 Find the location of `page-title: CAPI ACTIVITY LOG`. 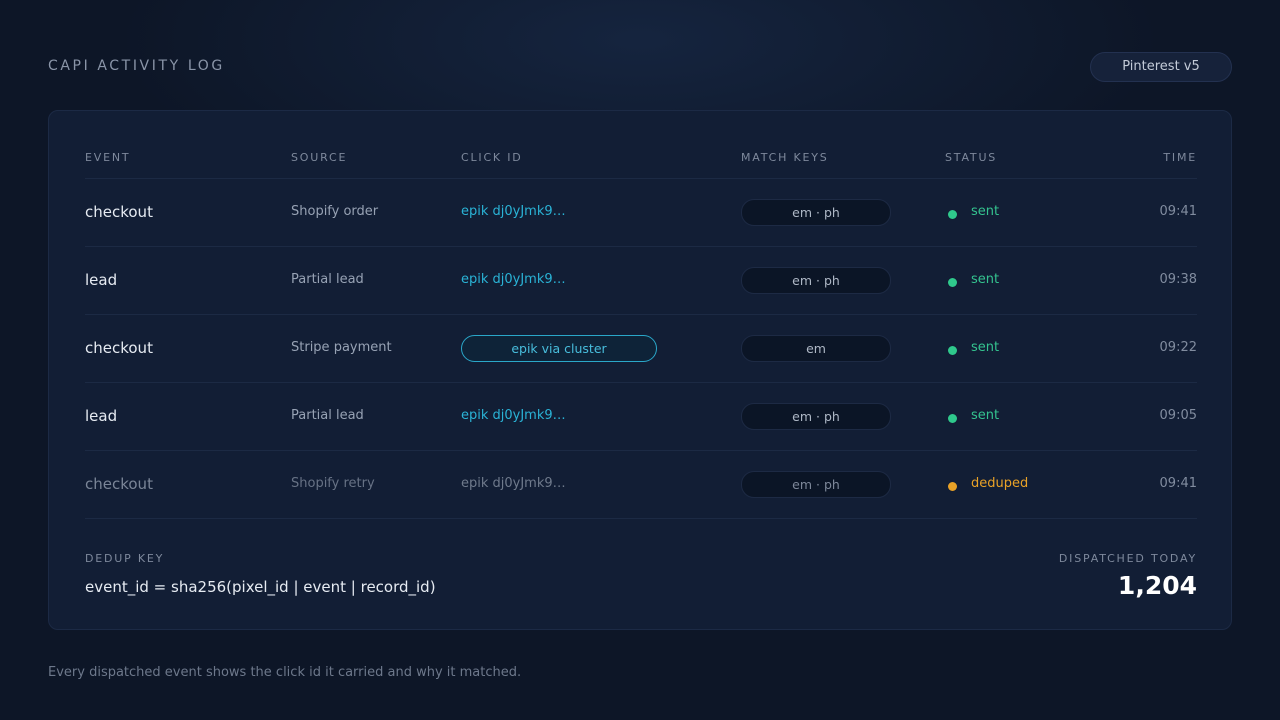

page-title: CAPI ACTIVITY LOG is located at coordinates (136, 66).